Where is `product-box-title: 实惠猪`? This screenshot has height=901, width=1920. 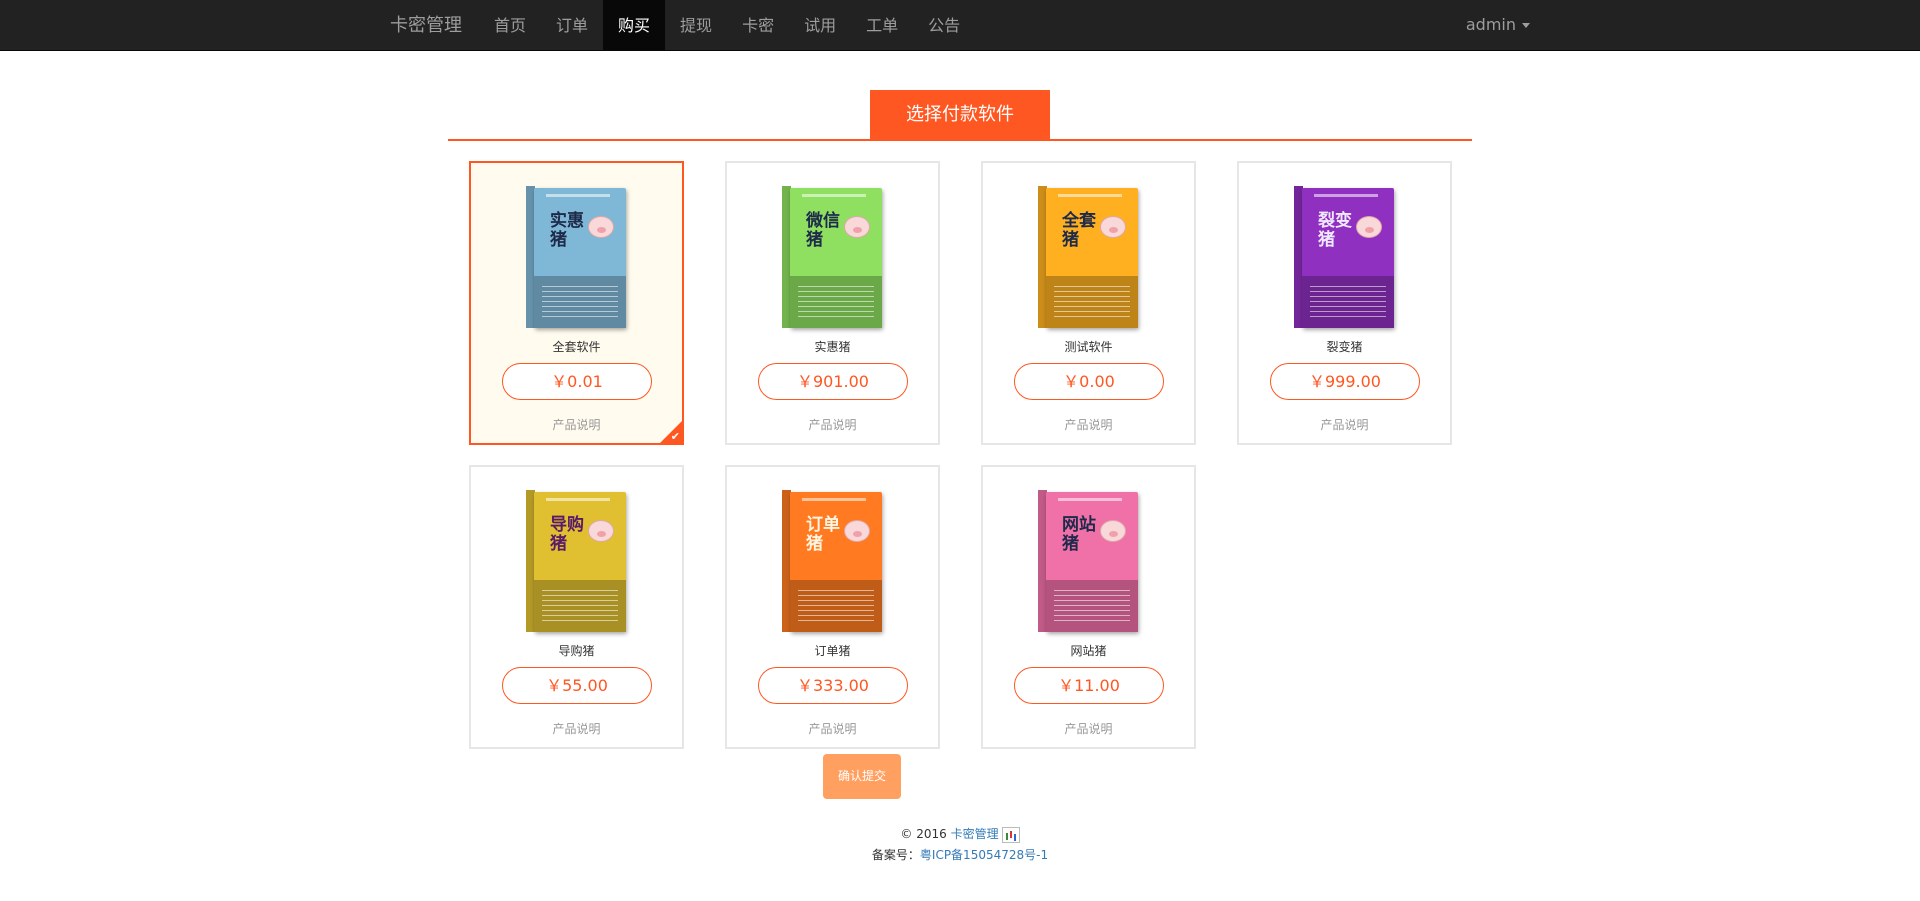
product-box-title: 实惠猪 is located at coordinates (567, 230).